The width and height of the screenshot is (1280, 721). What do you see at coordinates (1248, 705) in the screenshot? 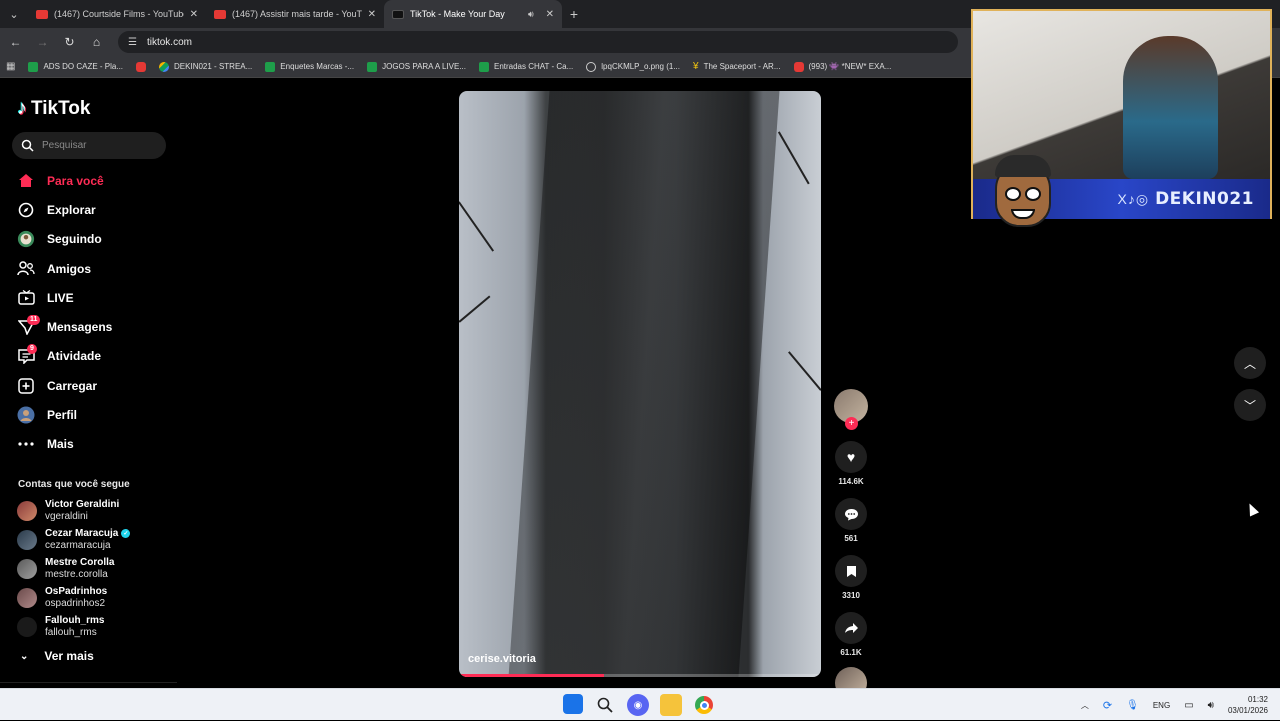
I see `clock: 01:32 03/01/2026` at bounding box center [1248, 705].